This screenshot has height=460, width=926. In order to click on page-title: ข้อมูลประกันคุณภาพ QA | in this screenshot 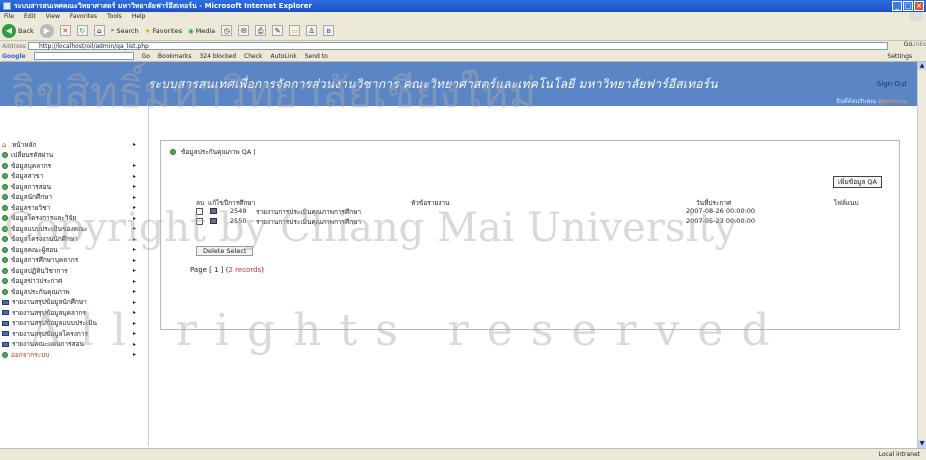, I will do `click(218, 152)`.